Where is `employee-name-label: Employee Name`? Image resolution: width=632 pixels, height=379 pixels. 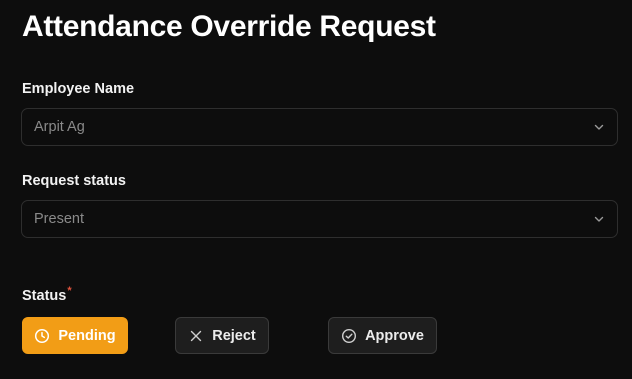 employee-name-label: Employee Name is located at coordinates (78, 89).